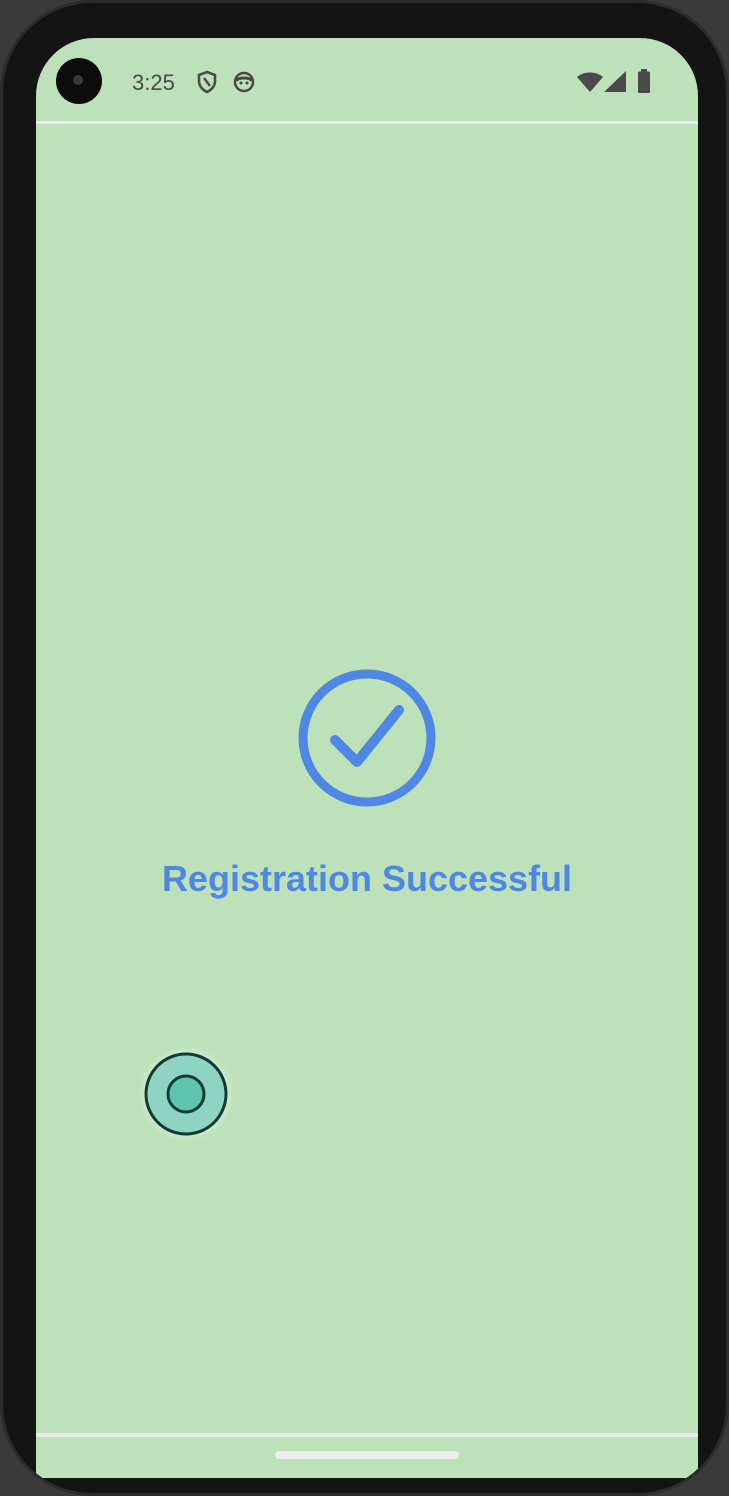 The width and height of the screenshot is (729, 1496). Describe the element at coordinates (244, 82) in the screenshot. I see `android-face-icon` at that location.